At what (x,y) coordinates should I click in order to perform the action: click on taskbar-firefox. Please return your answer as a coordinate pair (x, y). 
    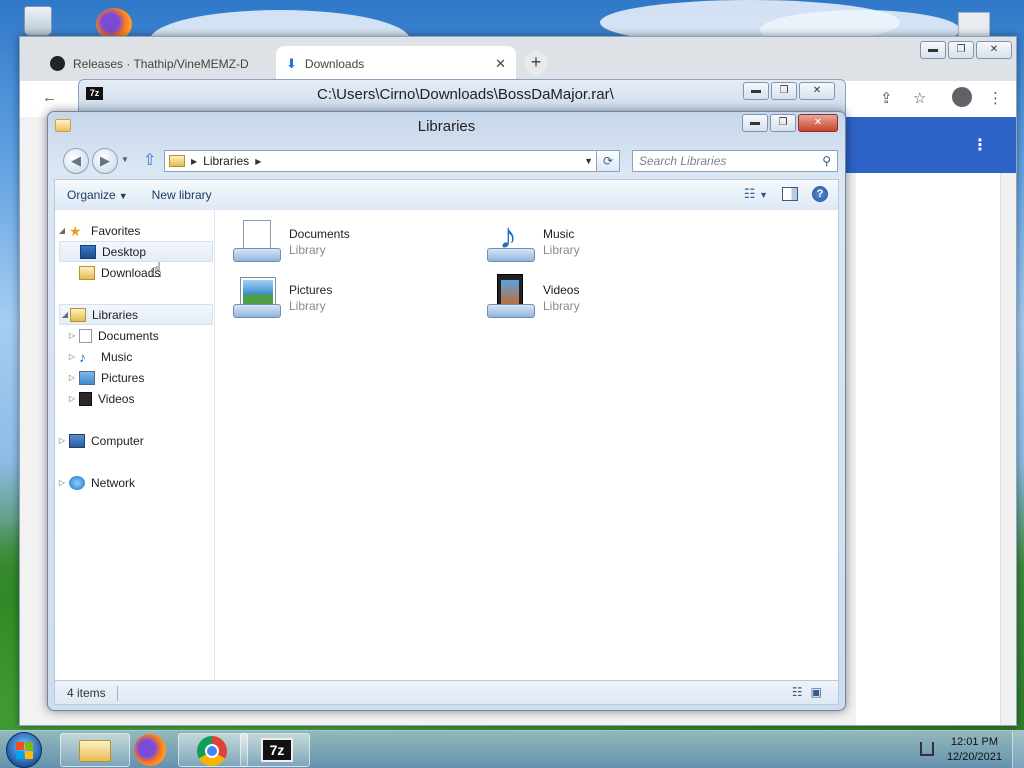
    Looking at the image, I should click on (150, 750).